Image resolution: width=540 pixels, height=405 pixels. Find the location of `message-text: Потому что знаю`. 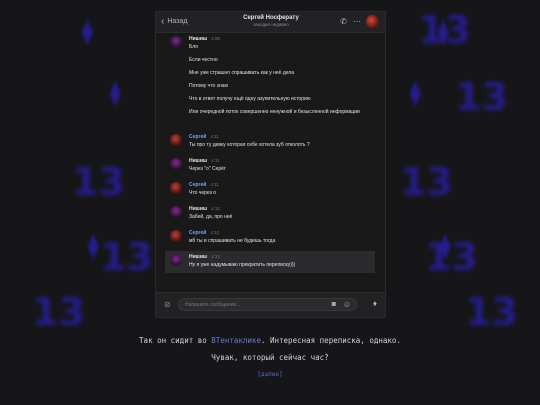

message-text: Потому что знаю is located at coordinates (209, 86).